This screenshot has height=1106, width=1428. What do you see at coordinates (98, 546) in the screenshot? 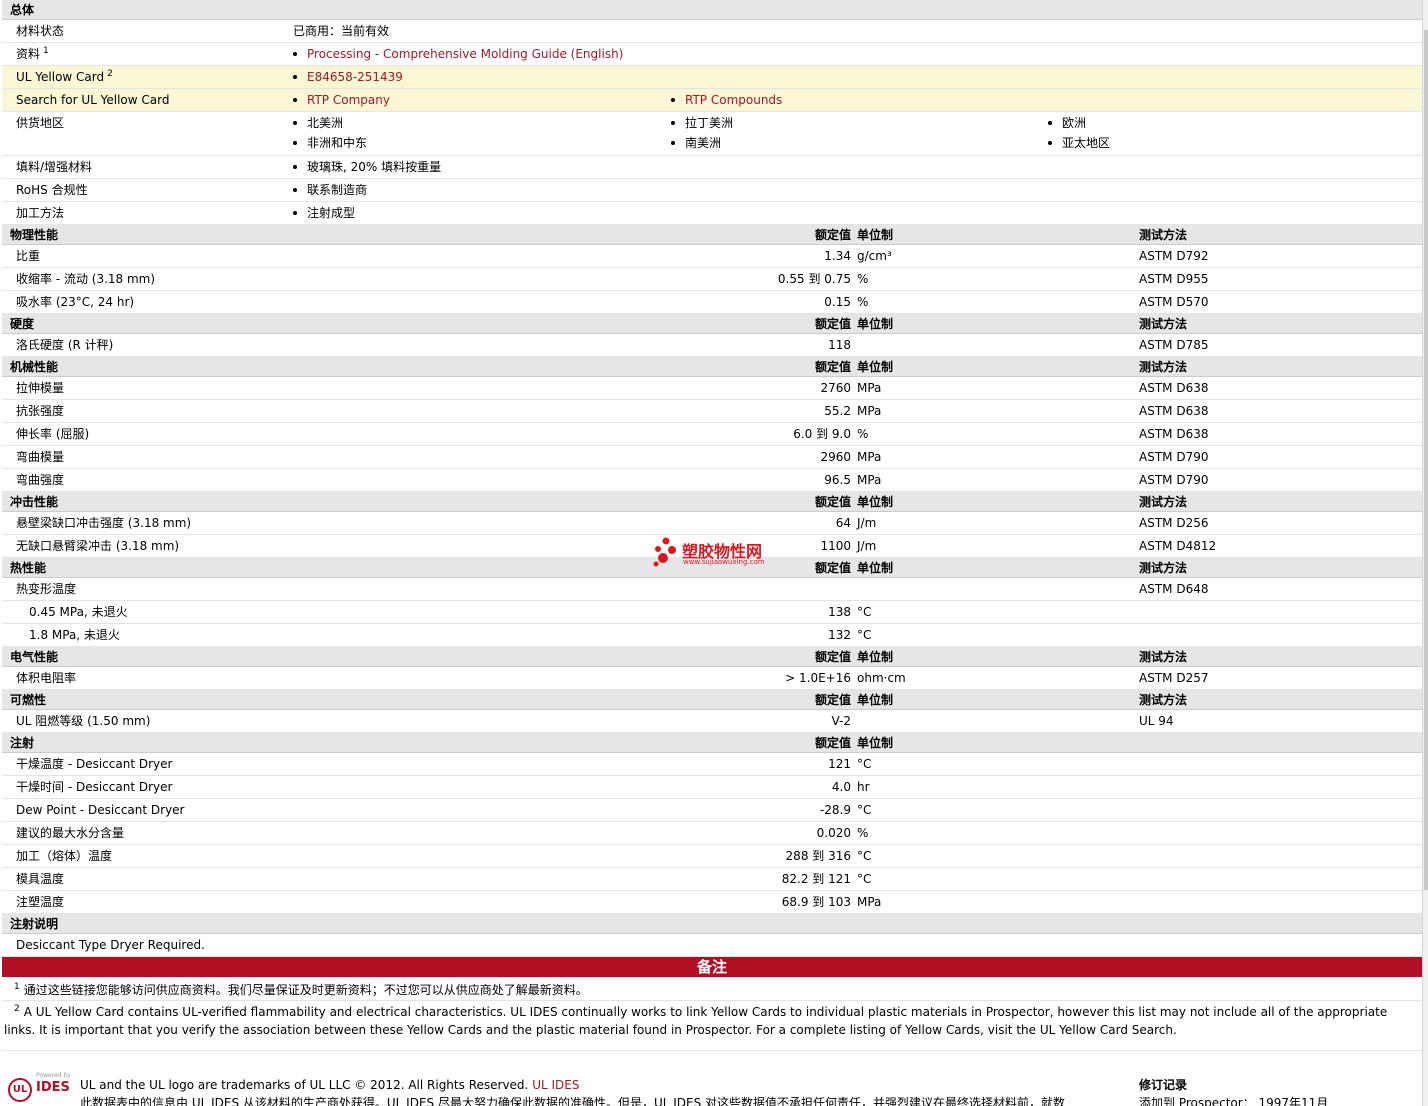
I see `property-name: 无缺口悬臂梁冲击 (3.18 mm)` at bounding box center [98, 546].